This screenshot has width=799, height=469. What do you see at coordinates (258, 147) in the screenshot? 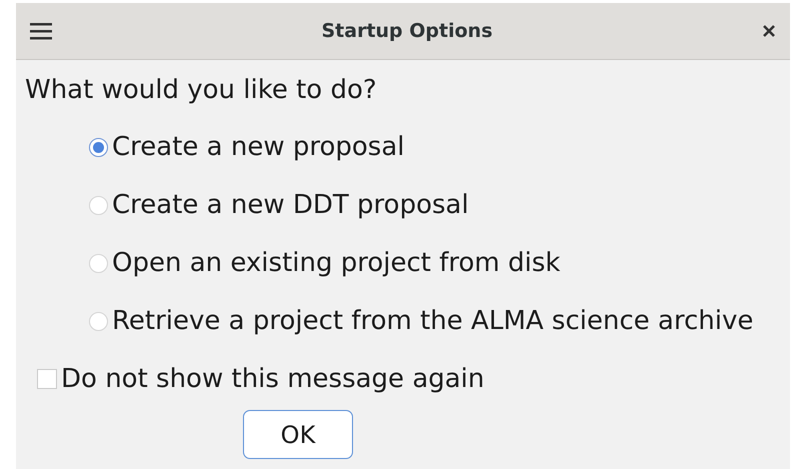
I see `option-label: Create a new proposal` at bounding box center [258, 147].